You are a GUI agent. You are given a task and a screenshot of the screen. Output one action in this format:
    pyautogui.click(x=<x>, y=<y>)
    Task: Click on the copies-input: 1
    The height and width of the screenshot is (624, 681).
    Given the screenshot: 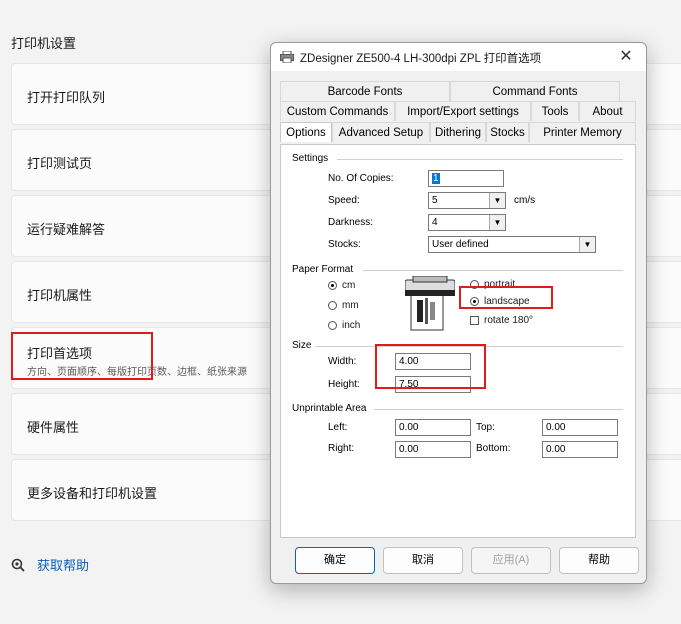 What is the action you would take?
    pyautogui.click(x=466, y=178)
    